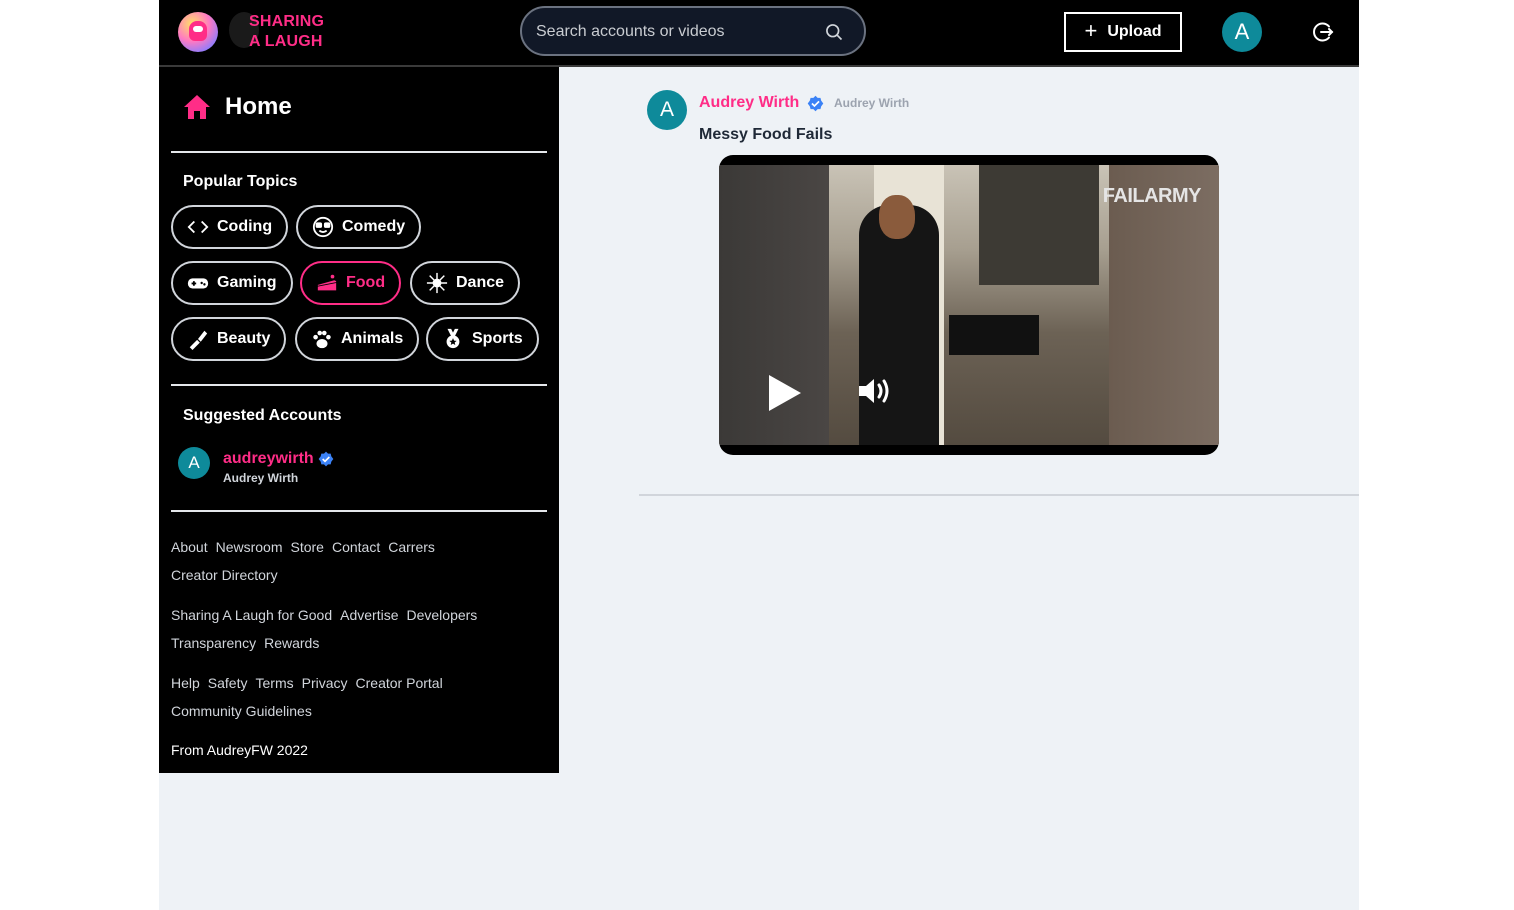  Describe the element at coordinates (749, 102) in the screenshot. I see `post-author-name: Audrey Wirth` at that location.